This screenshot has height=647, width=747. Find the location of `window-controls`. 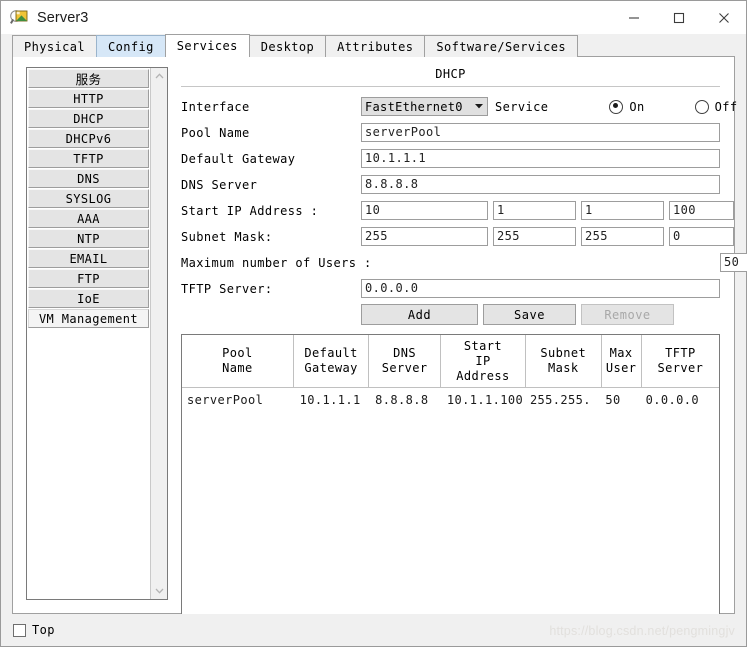

window-controls is located at coordinates (678, 17).